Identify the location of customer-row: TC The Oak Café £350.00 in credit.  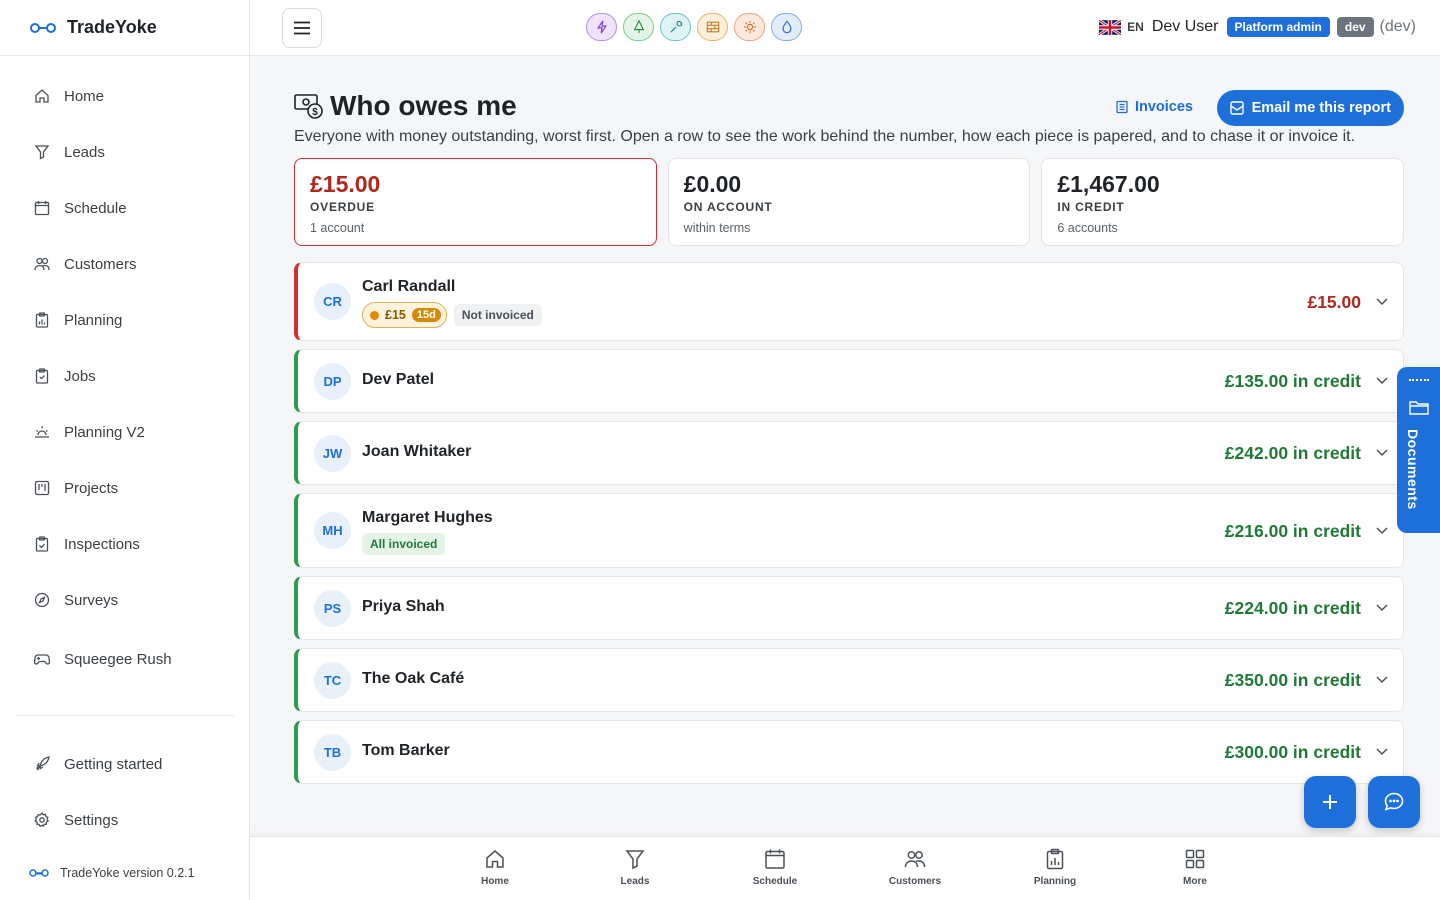
(849, 680).